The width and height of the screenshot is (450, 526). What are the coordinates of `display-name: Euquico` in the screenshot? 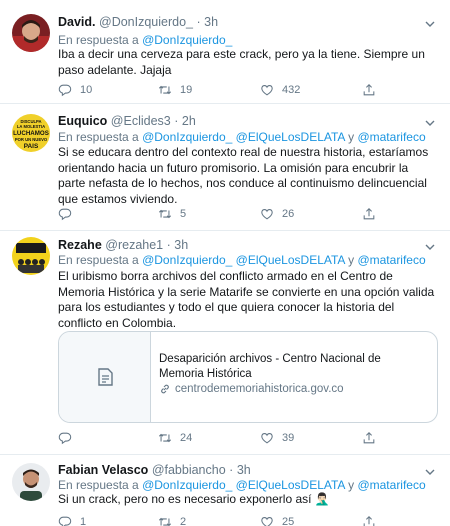 It's located at (82, 121).